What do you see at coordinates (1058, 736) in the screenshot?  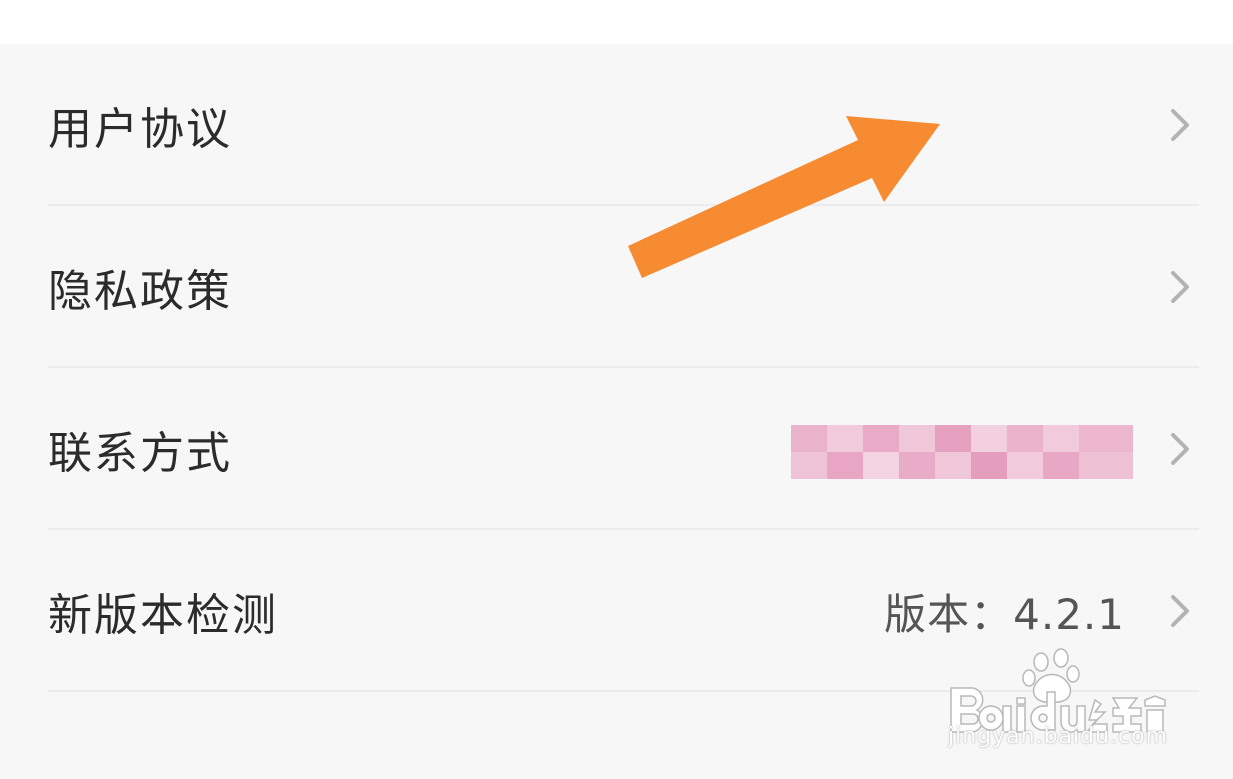 I see `watermark-domain: jingyan.baidu.com` at bounding box center [1058, 736].